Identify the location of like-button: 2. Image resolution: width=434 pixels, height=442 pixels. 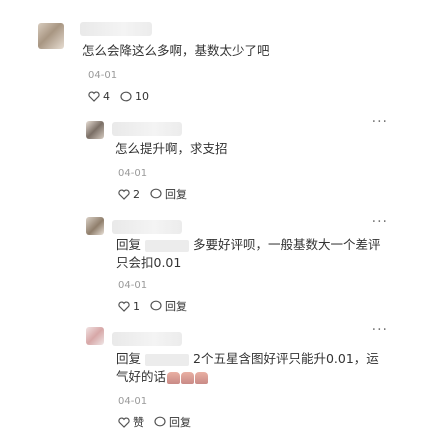
(129, 194).